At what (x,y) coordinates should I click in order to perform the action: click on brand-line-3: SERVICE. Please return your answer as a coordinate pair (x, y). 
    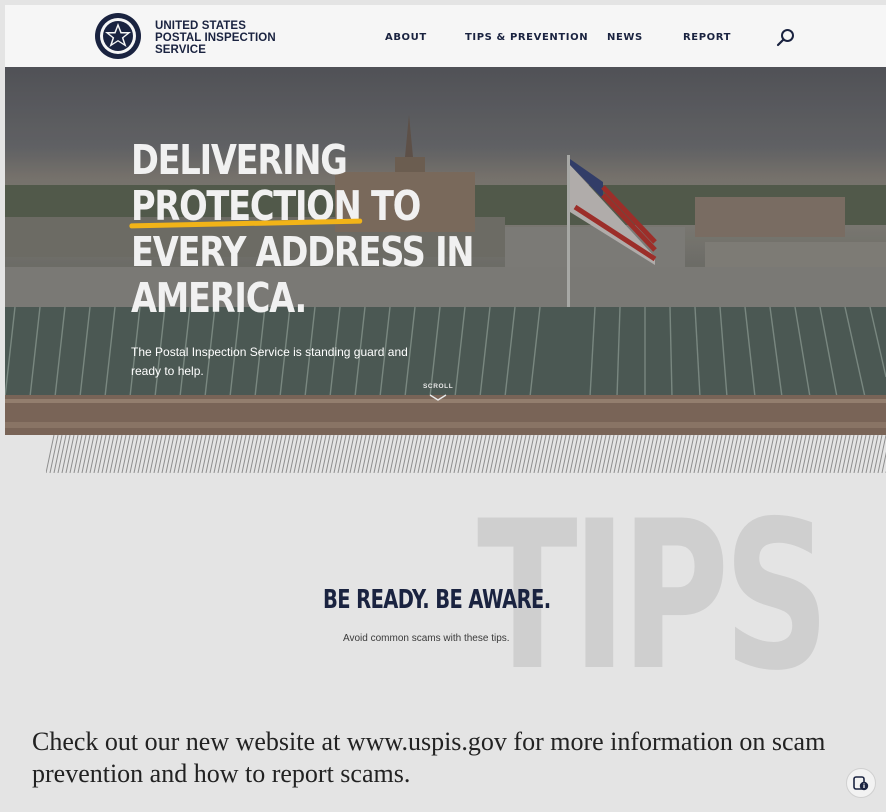
    Looking at the image, I should click on (180, 50).